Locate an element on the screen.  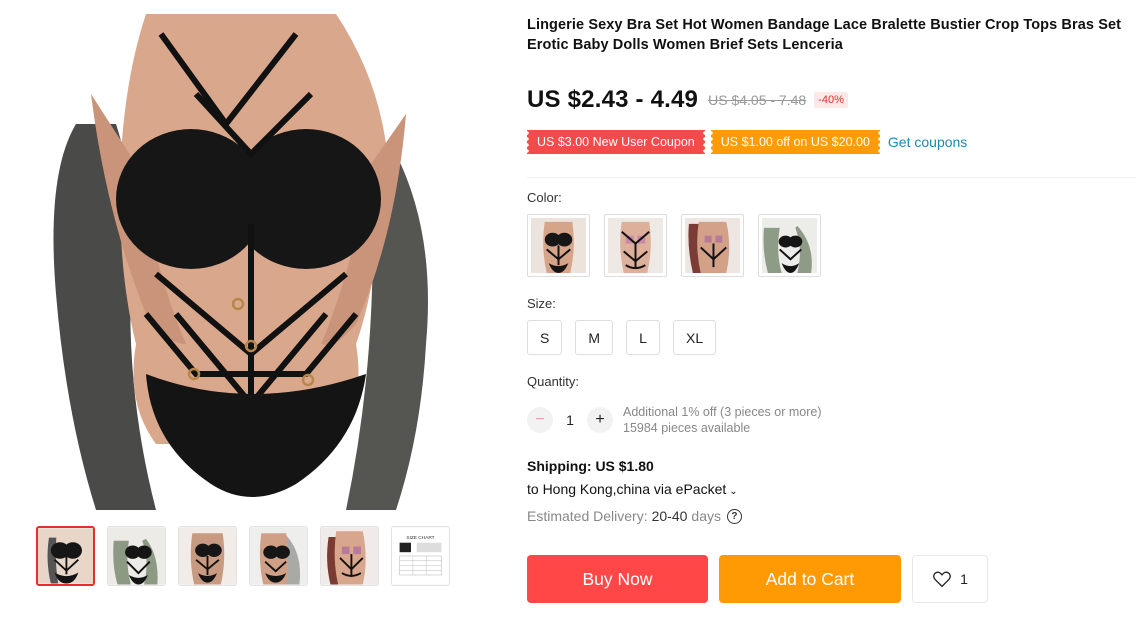
price-row: US $2.43 - 4.49 US $4.05 - 7.48 -40% is located at coordinates (687, 100).